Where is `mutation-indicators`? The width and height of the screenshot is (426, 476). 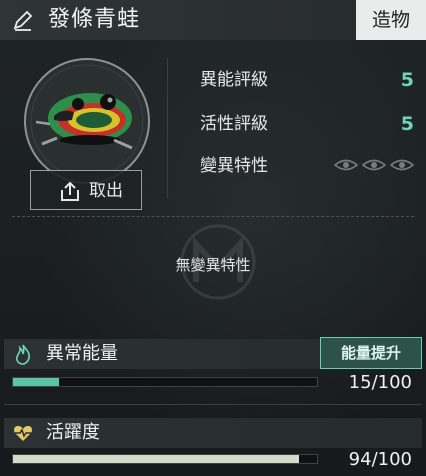 mutation-indicators is located at coordinates (374, 165).